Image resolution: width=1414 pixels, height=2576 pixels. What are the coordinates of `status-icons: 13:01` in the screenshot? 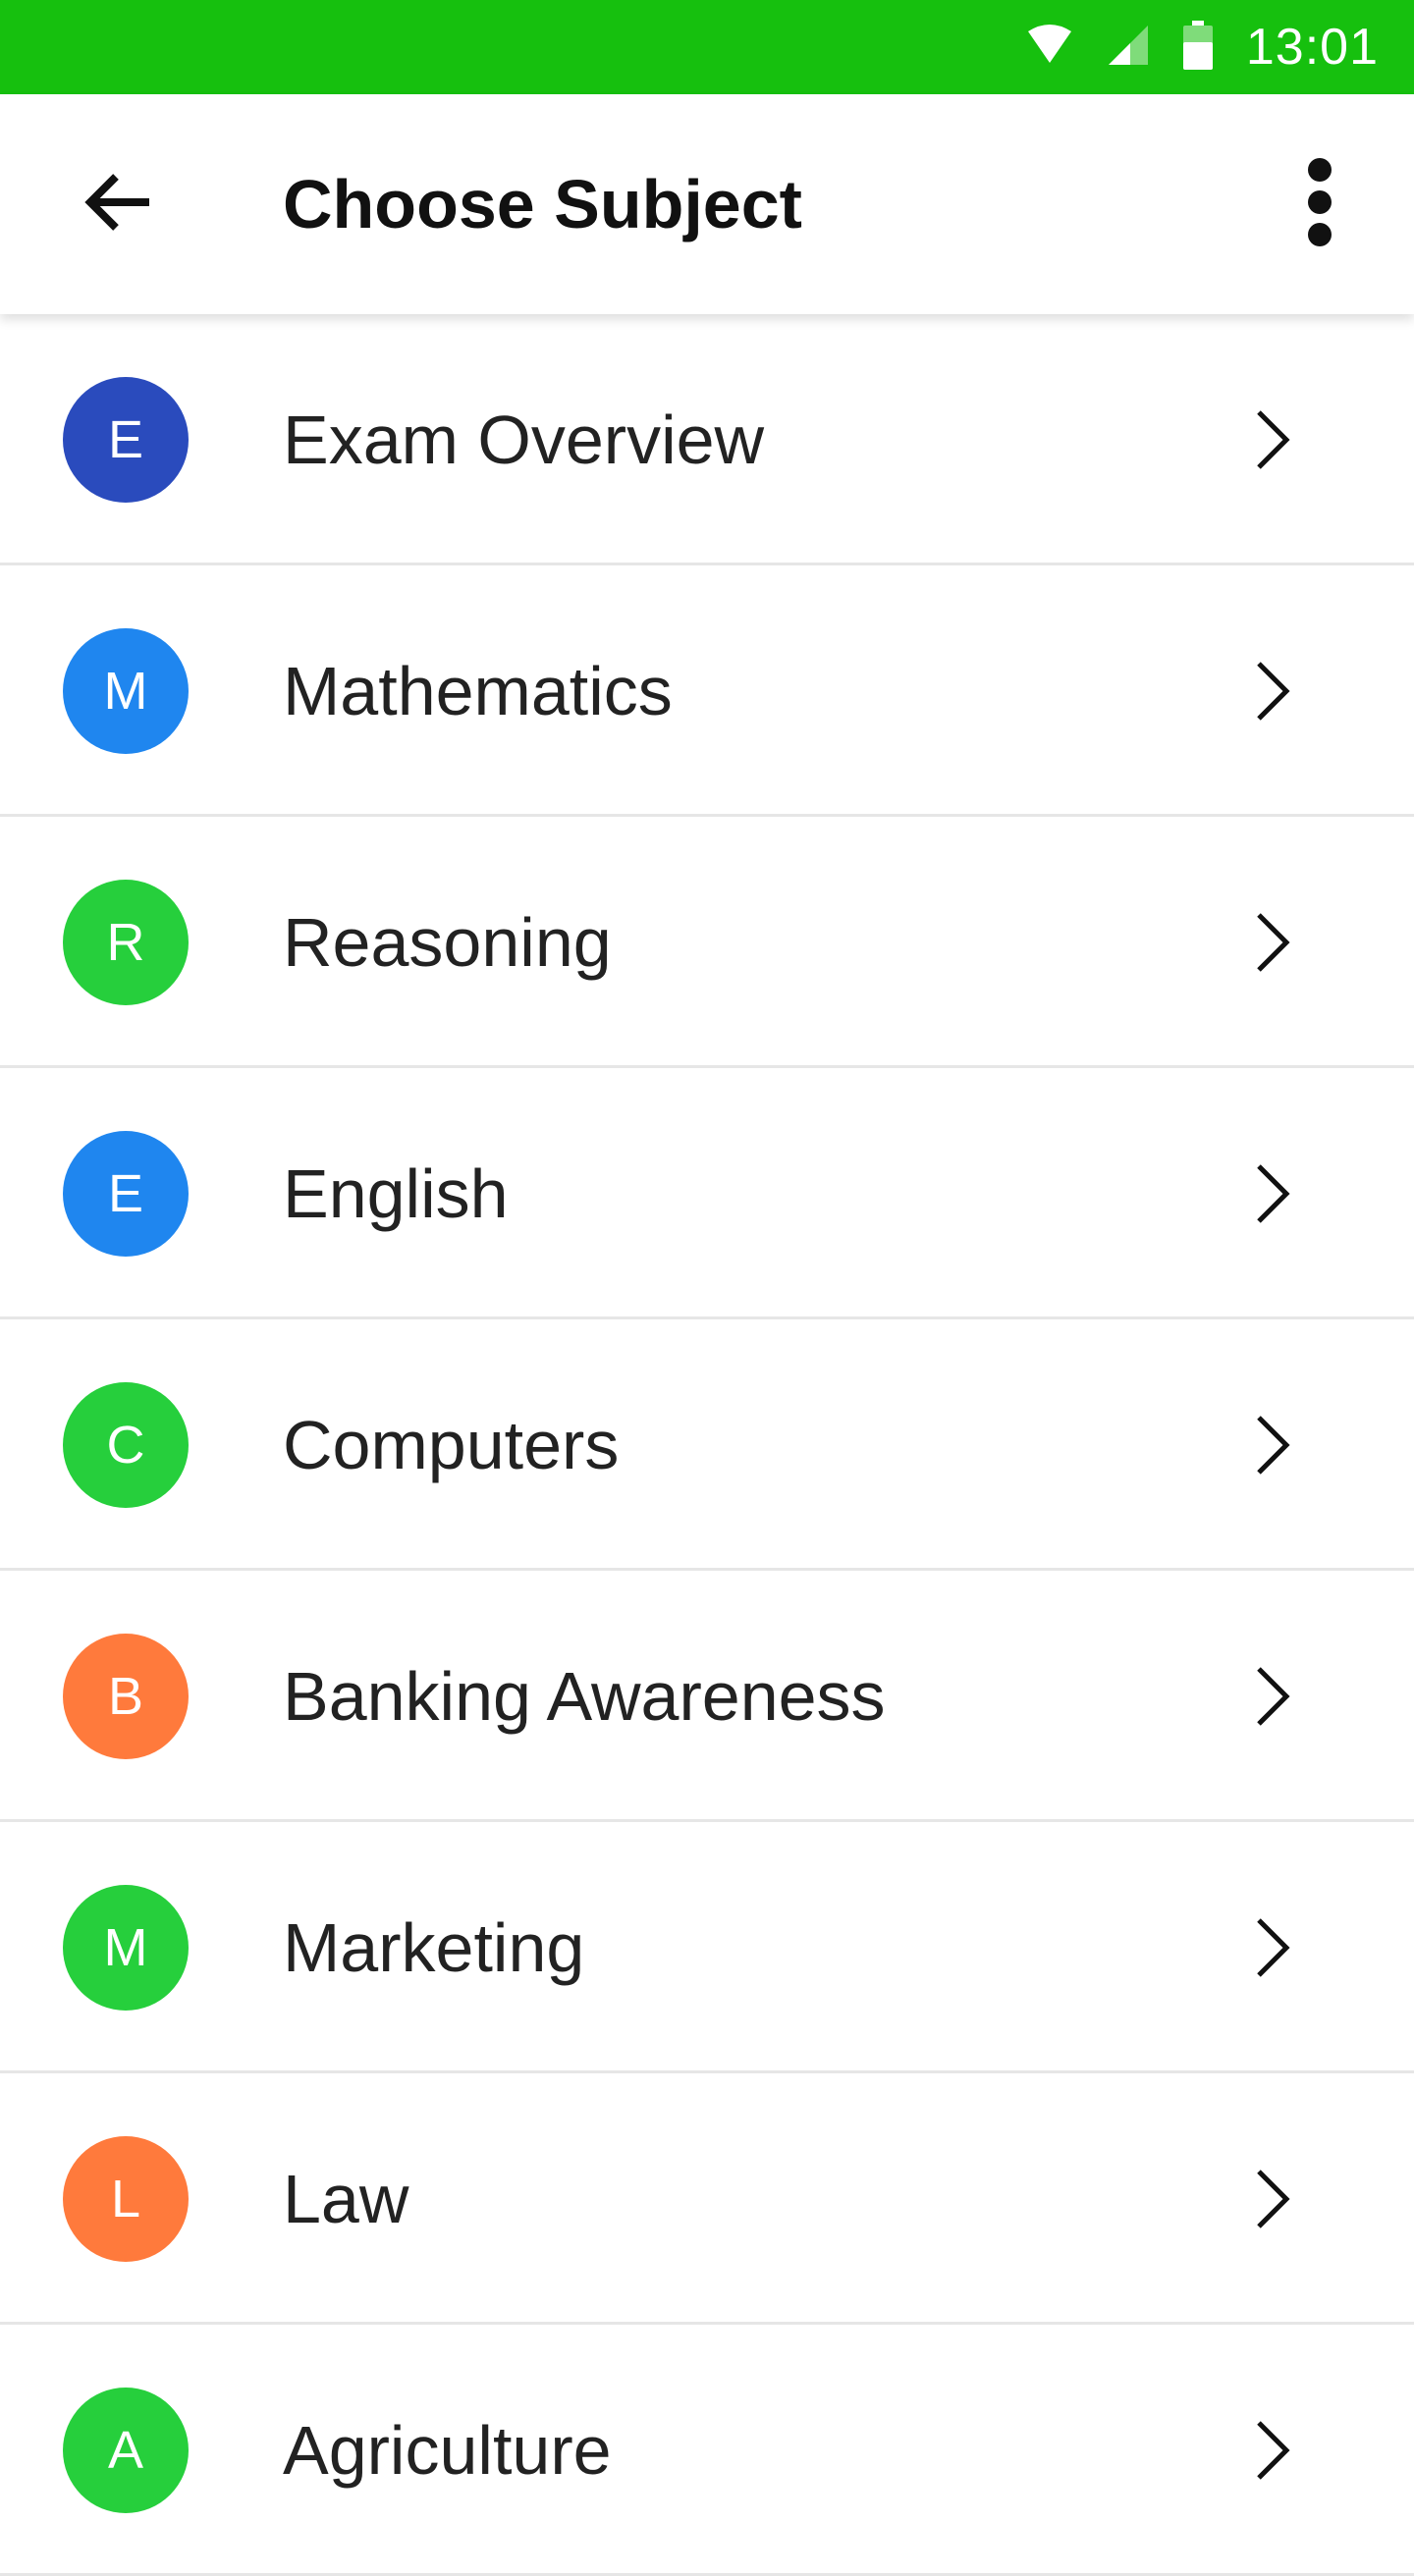 It's located at (1202, 47).